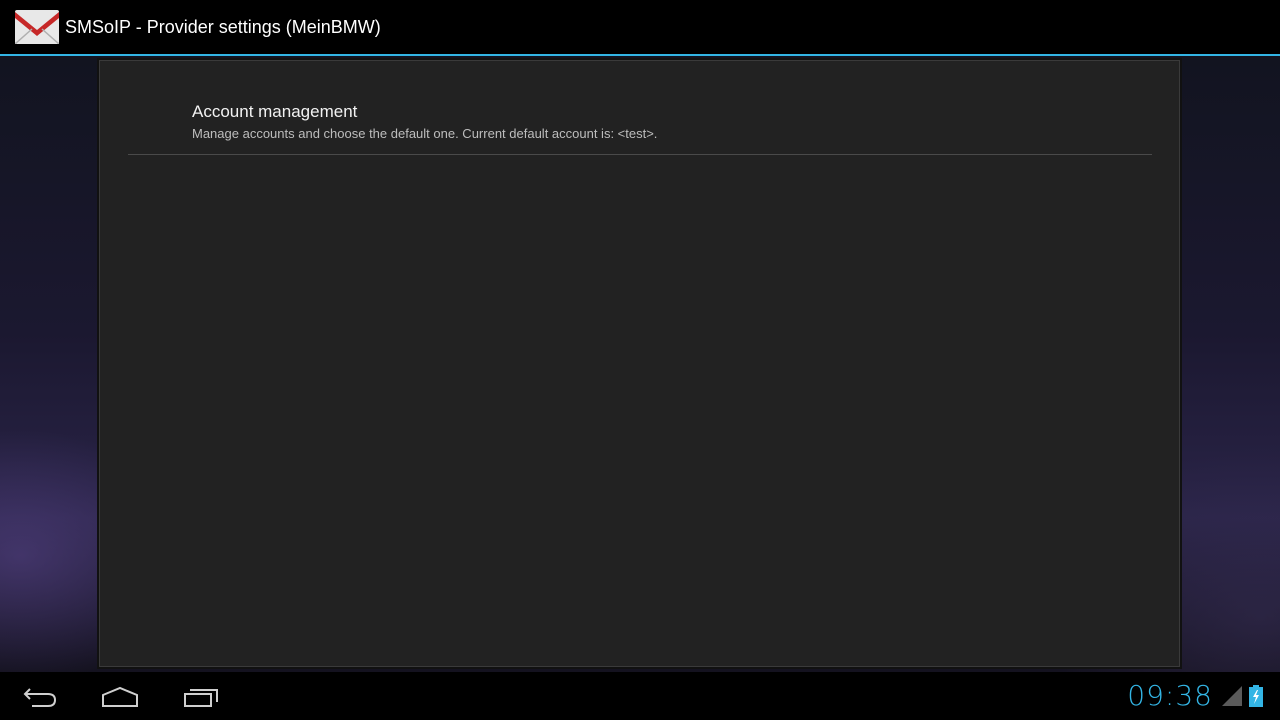 Image resolution: width=1280 pixels, height=720 pixels. Describe the element at coordinates (1232, 696) in the screenshot. I see `signal-icon` at that location.